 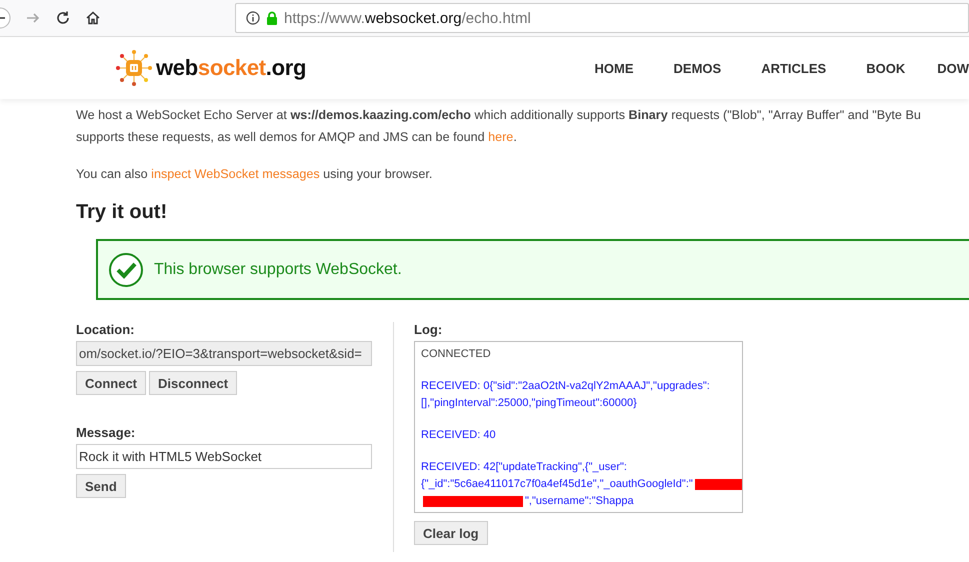 What do you see at coordinates (565, 394) in the screenshot?
I see `log-entry: RECEIVED: 0{"sid":"2aaO2tN-va2qlY2mAAAJ","upgrades": [],"pingInterval":25000,"pingTimeout":60000}` at bounding box center [565, 394].